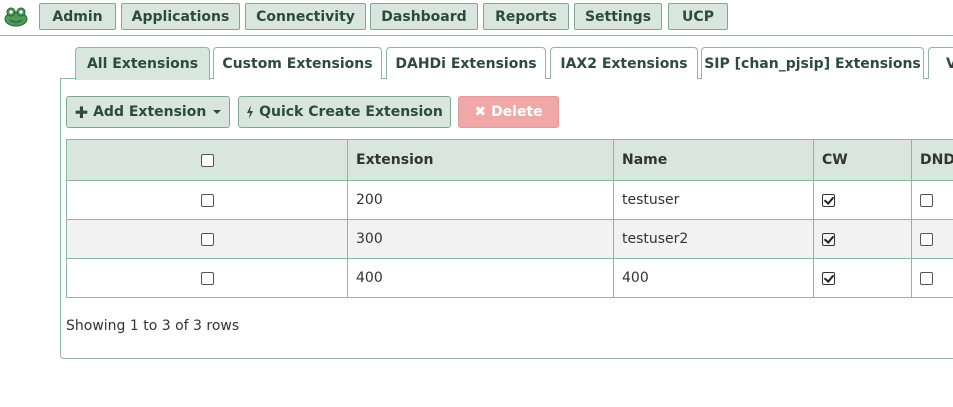 This screenshot has width=953, height=407. I want to click on pagination-info: Showing 1 to 3 of 3 rows, so click(153, 326).